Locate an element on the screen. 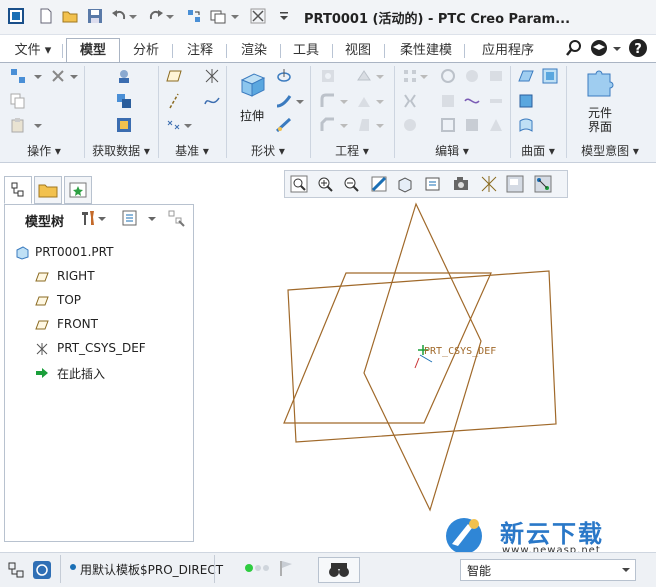  paste-icon is located at coordinates (18, 125).